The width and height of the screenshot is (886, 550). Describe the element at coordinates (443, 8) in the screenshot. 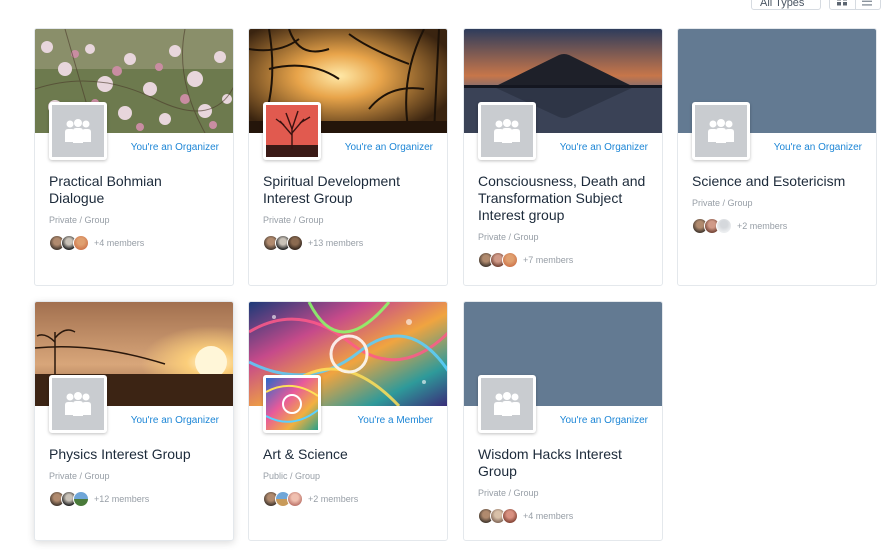

I see `toolbar: All Types` at that location.